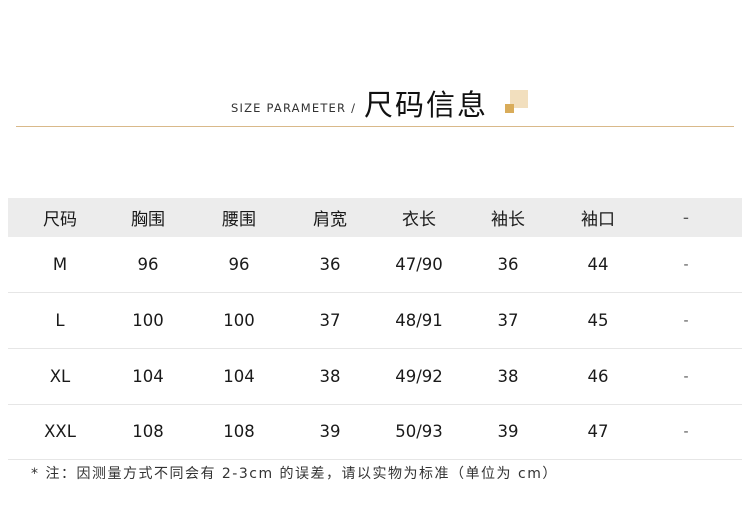 Image resolution: width=750 pixels, height=512 pixels. Describe the element at coordinates (375, 265) in the screenshot. I see `table-row: M 96 96 36 47/90 36 44 -` at that location.